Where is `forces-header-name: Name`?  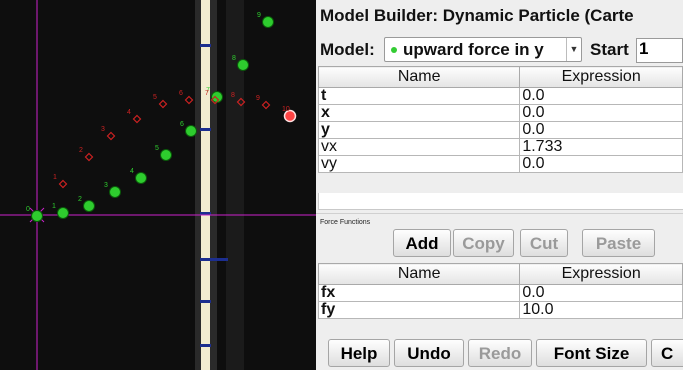 forces-header-name: Name is located at coordinates (419, 274).